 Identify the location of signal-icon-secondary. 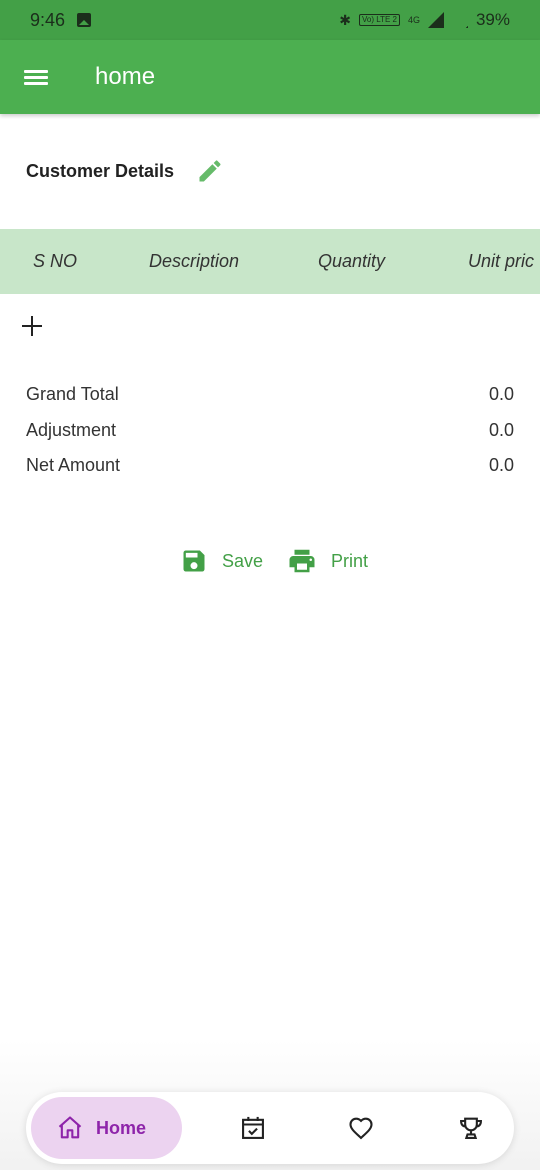
(459, 20).